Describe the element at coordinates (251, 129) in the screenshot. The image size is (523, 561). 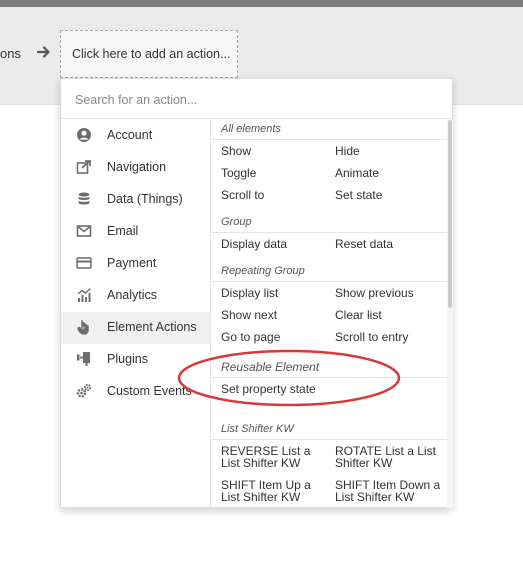
I see `group-title-all-elements: All elements` at that location.